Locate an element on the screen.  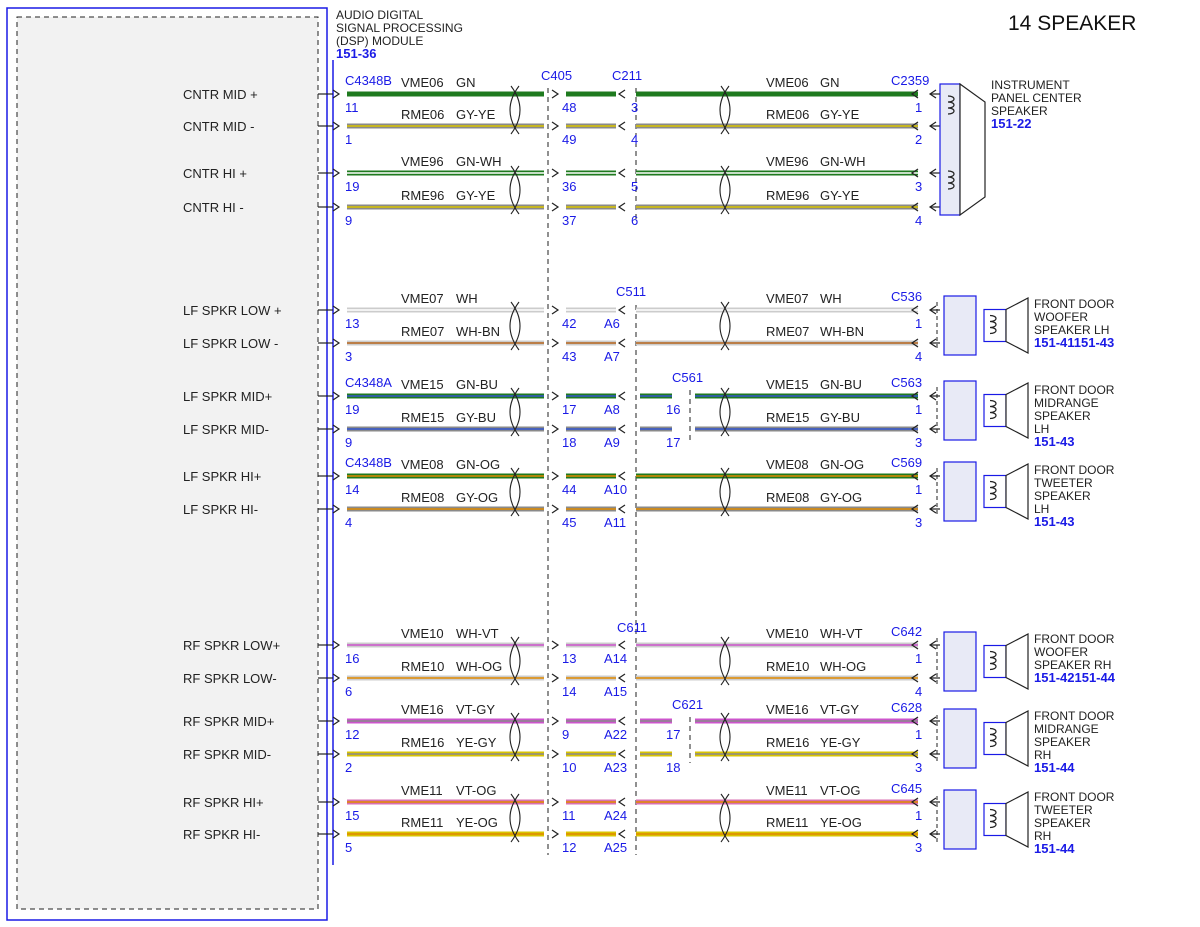
inline-pin: A8 is located at coordinates (612, 409).